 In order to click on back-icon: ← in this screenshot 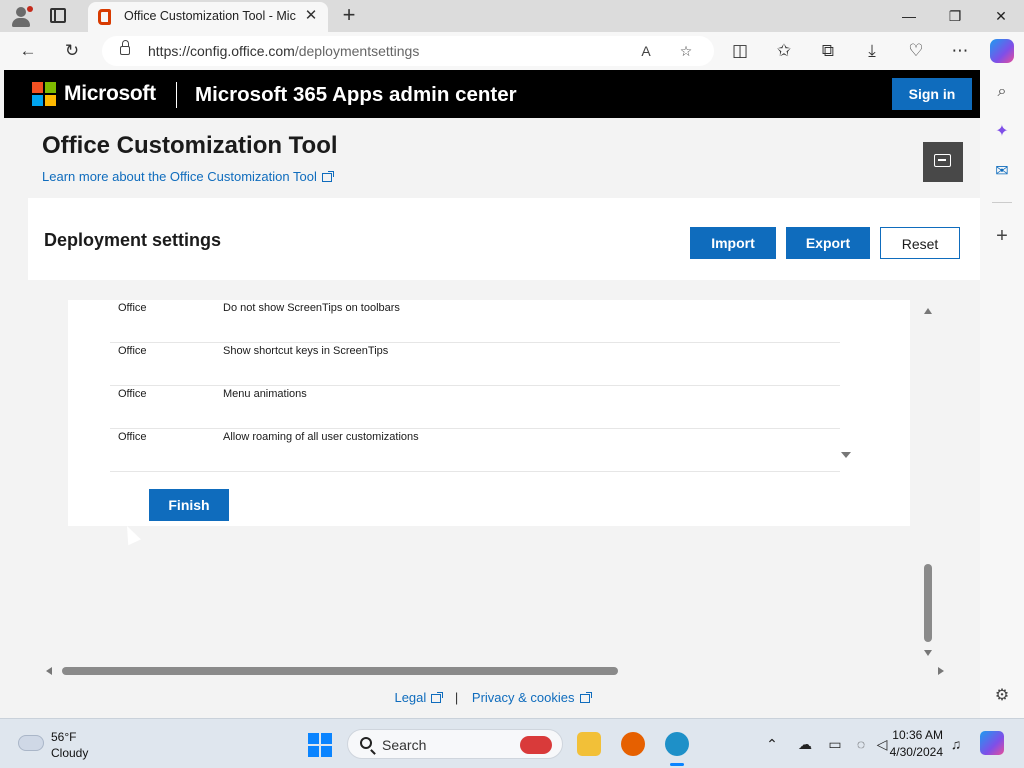, I will do `click(28, 51)`.